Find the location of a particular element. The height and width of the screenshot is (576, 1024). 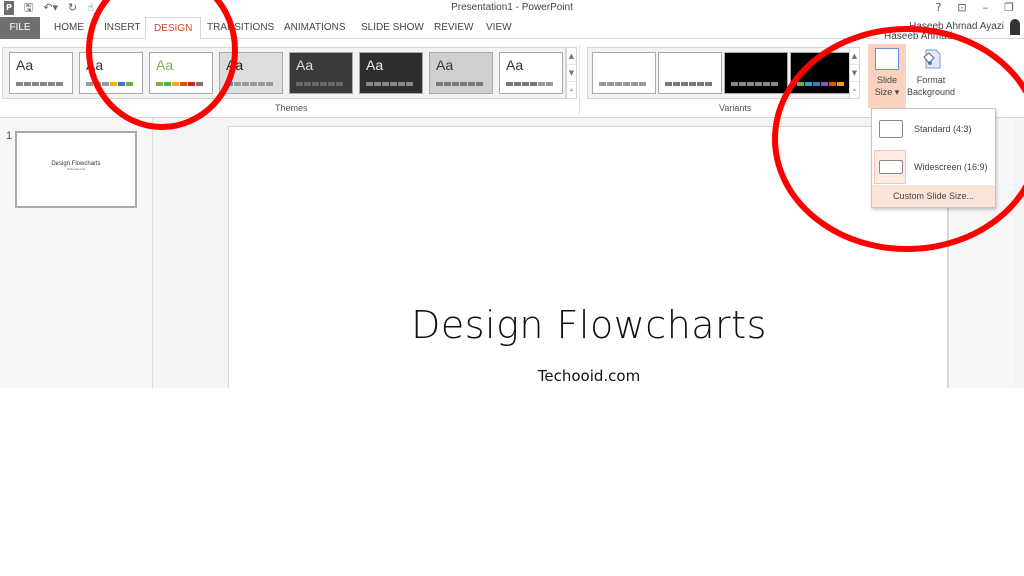

slide-size-label-2: Size ▾ is located at coordinates (887, 92).